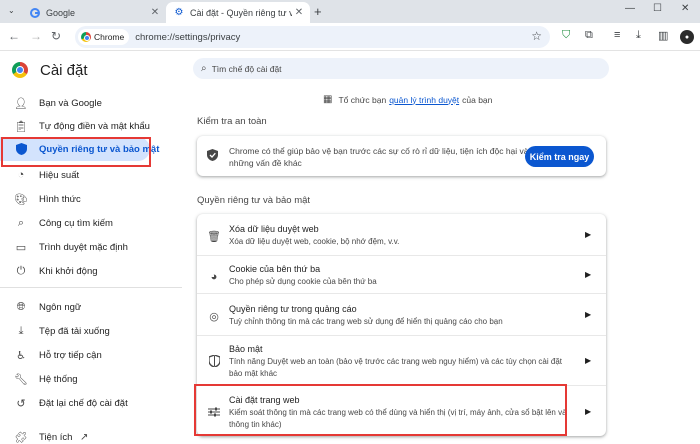 The image size is (700, 444). Describe the element at coordinates (91, 126) in the screenshot. I see `sidebar-item-autofill: 📋︎ Tự động điền và mật khẩu` at that location.